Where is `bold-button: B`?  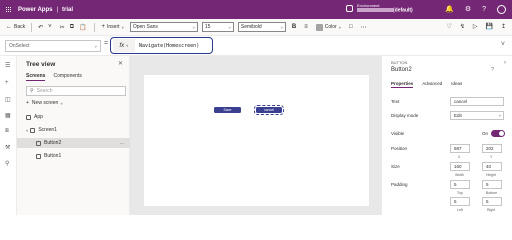
bold-button: B is located at coordinates (295, 27).